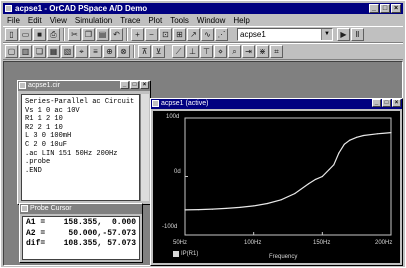  Describe the element at coordinates (38, 162) in the screenshot. I see `netlist-line: .probe` at that location.